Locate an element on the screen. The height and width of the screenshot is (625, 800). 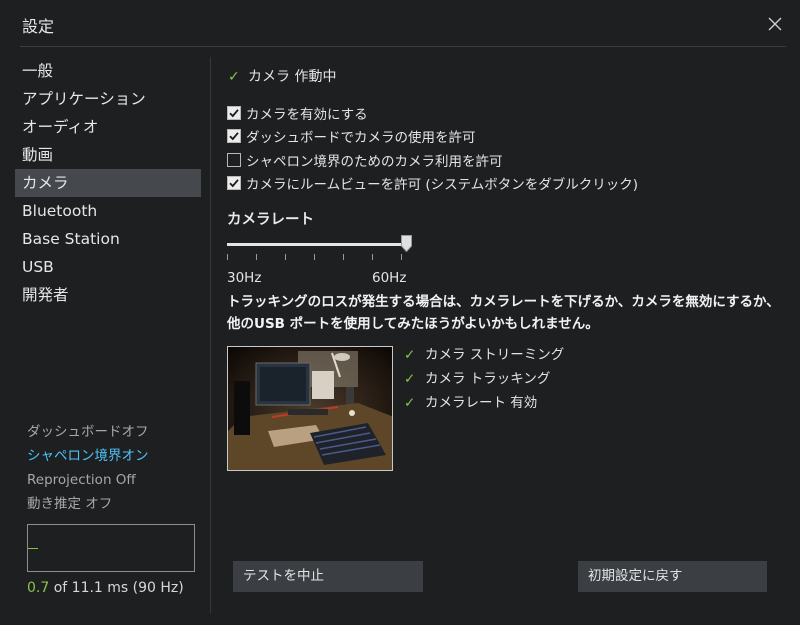
room-view-checkbox: カメラにルームビューを許可 (システムボタンをダブルクリック) is located at coordinates (432, 184).